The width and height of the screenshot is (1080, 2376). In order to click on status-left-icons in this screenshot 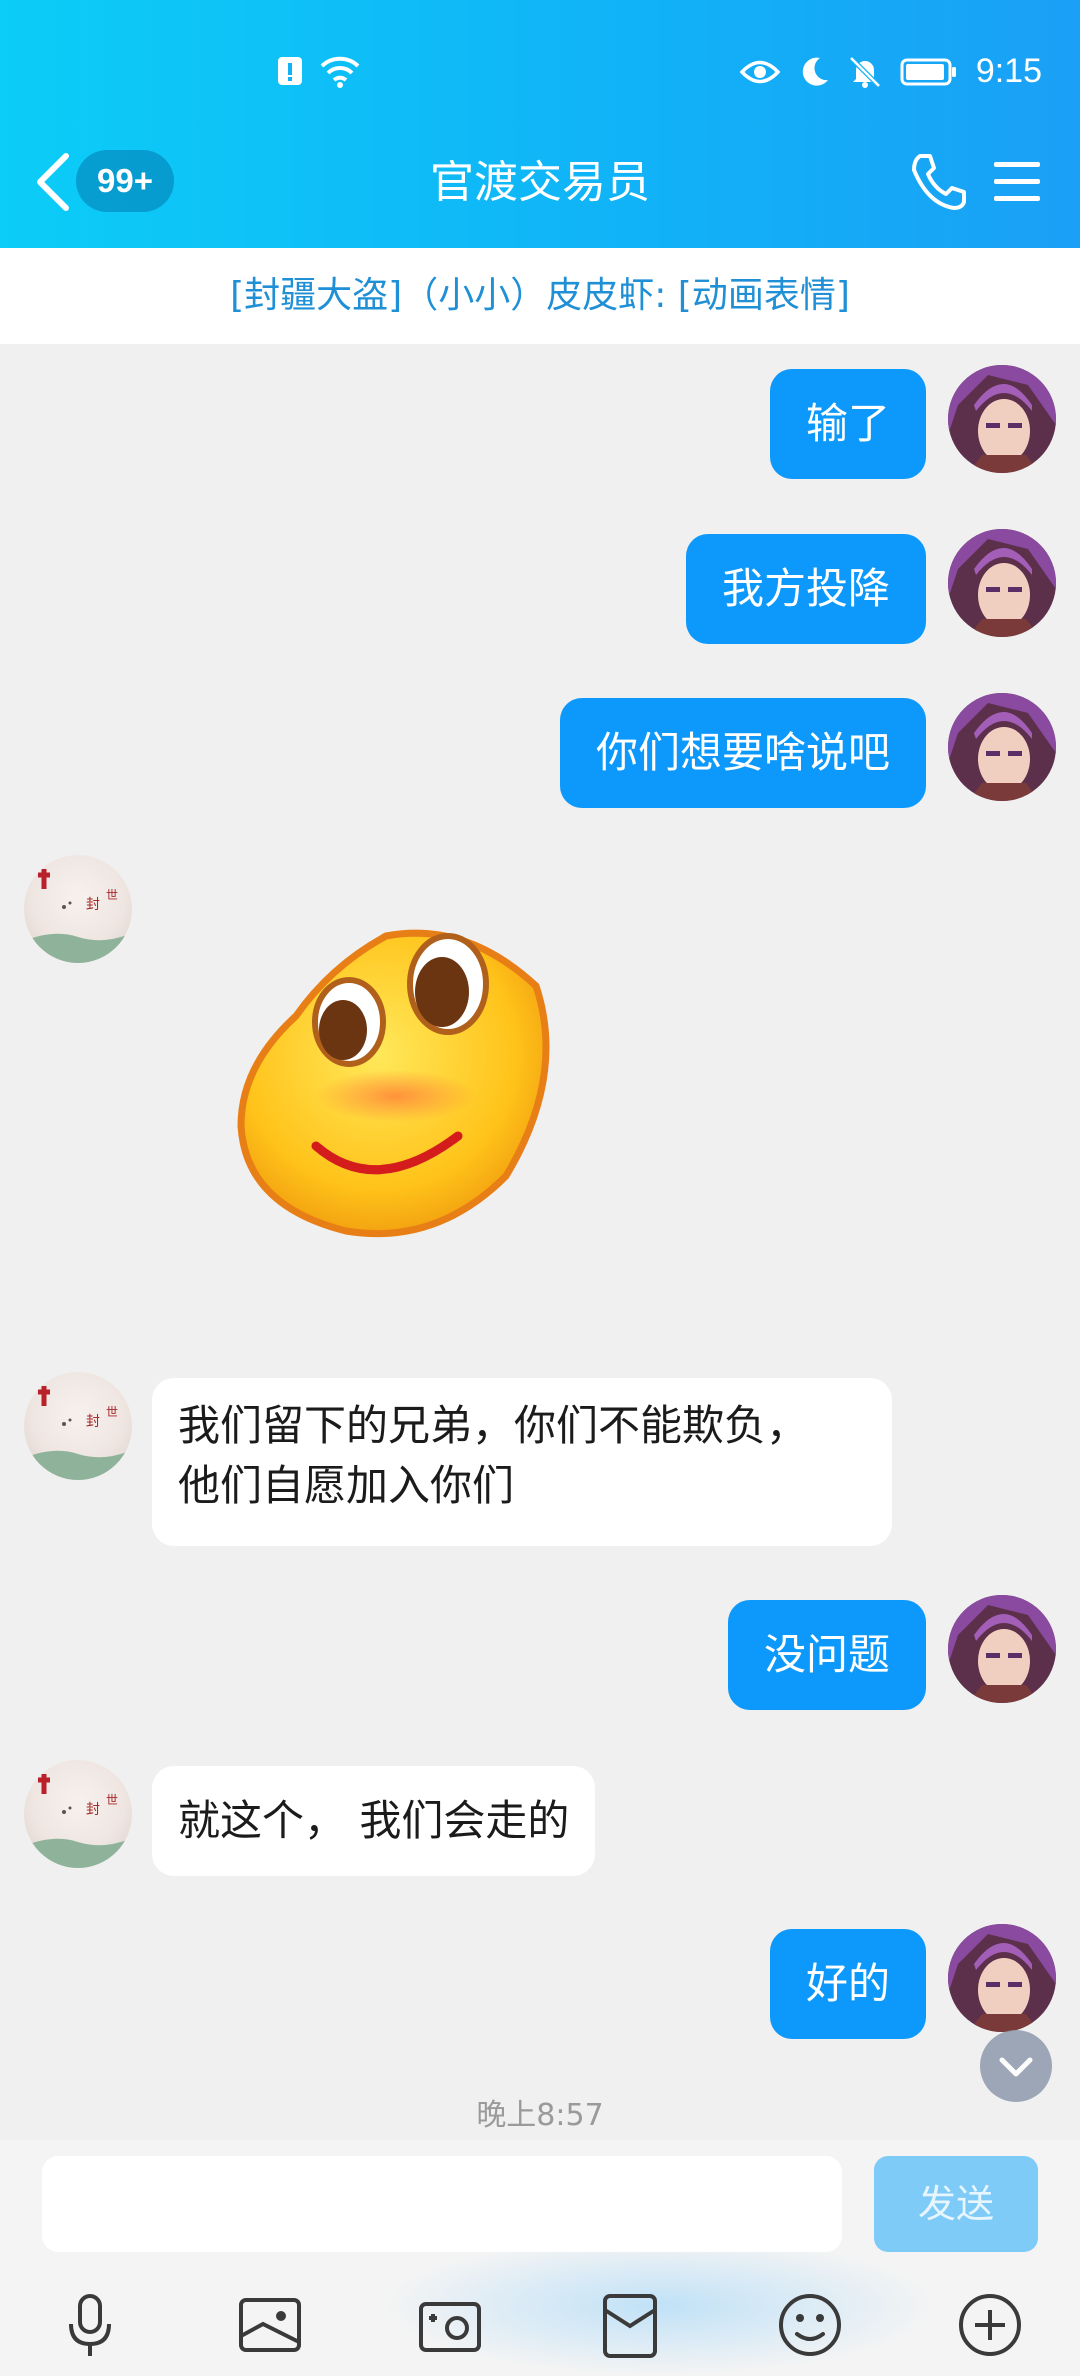, I will do `click(319, 71)`.